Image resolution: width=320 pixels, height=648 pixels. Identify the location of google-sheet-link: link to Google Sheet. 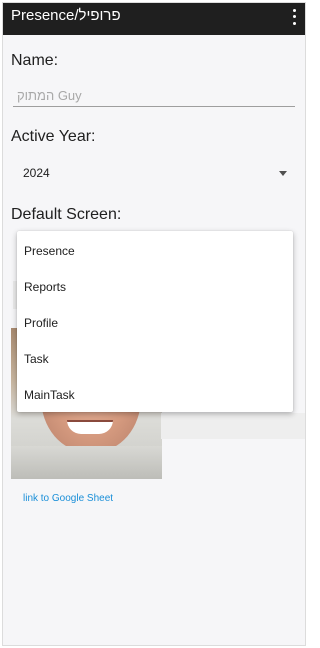
(68, 498).